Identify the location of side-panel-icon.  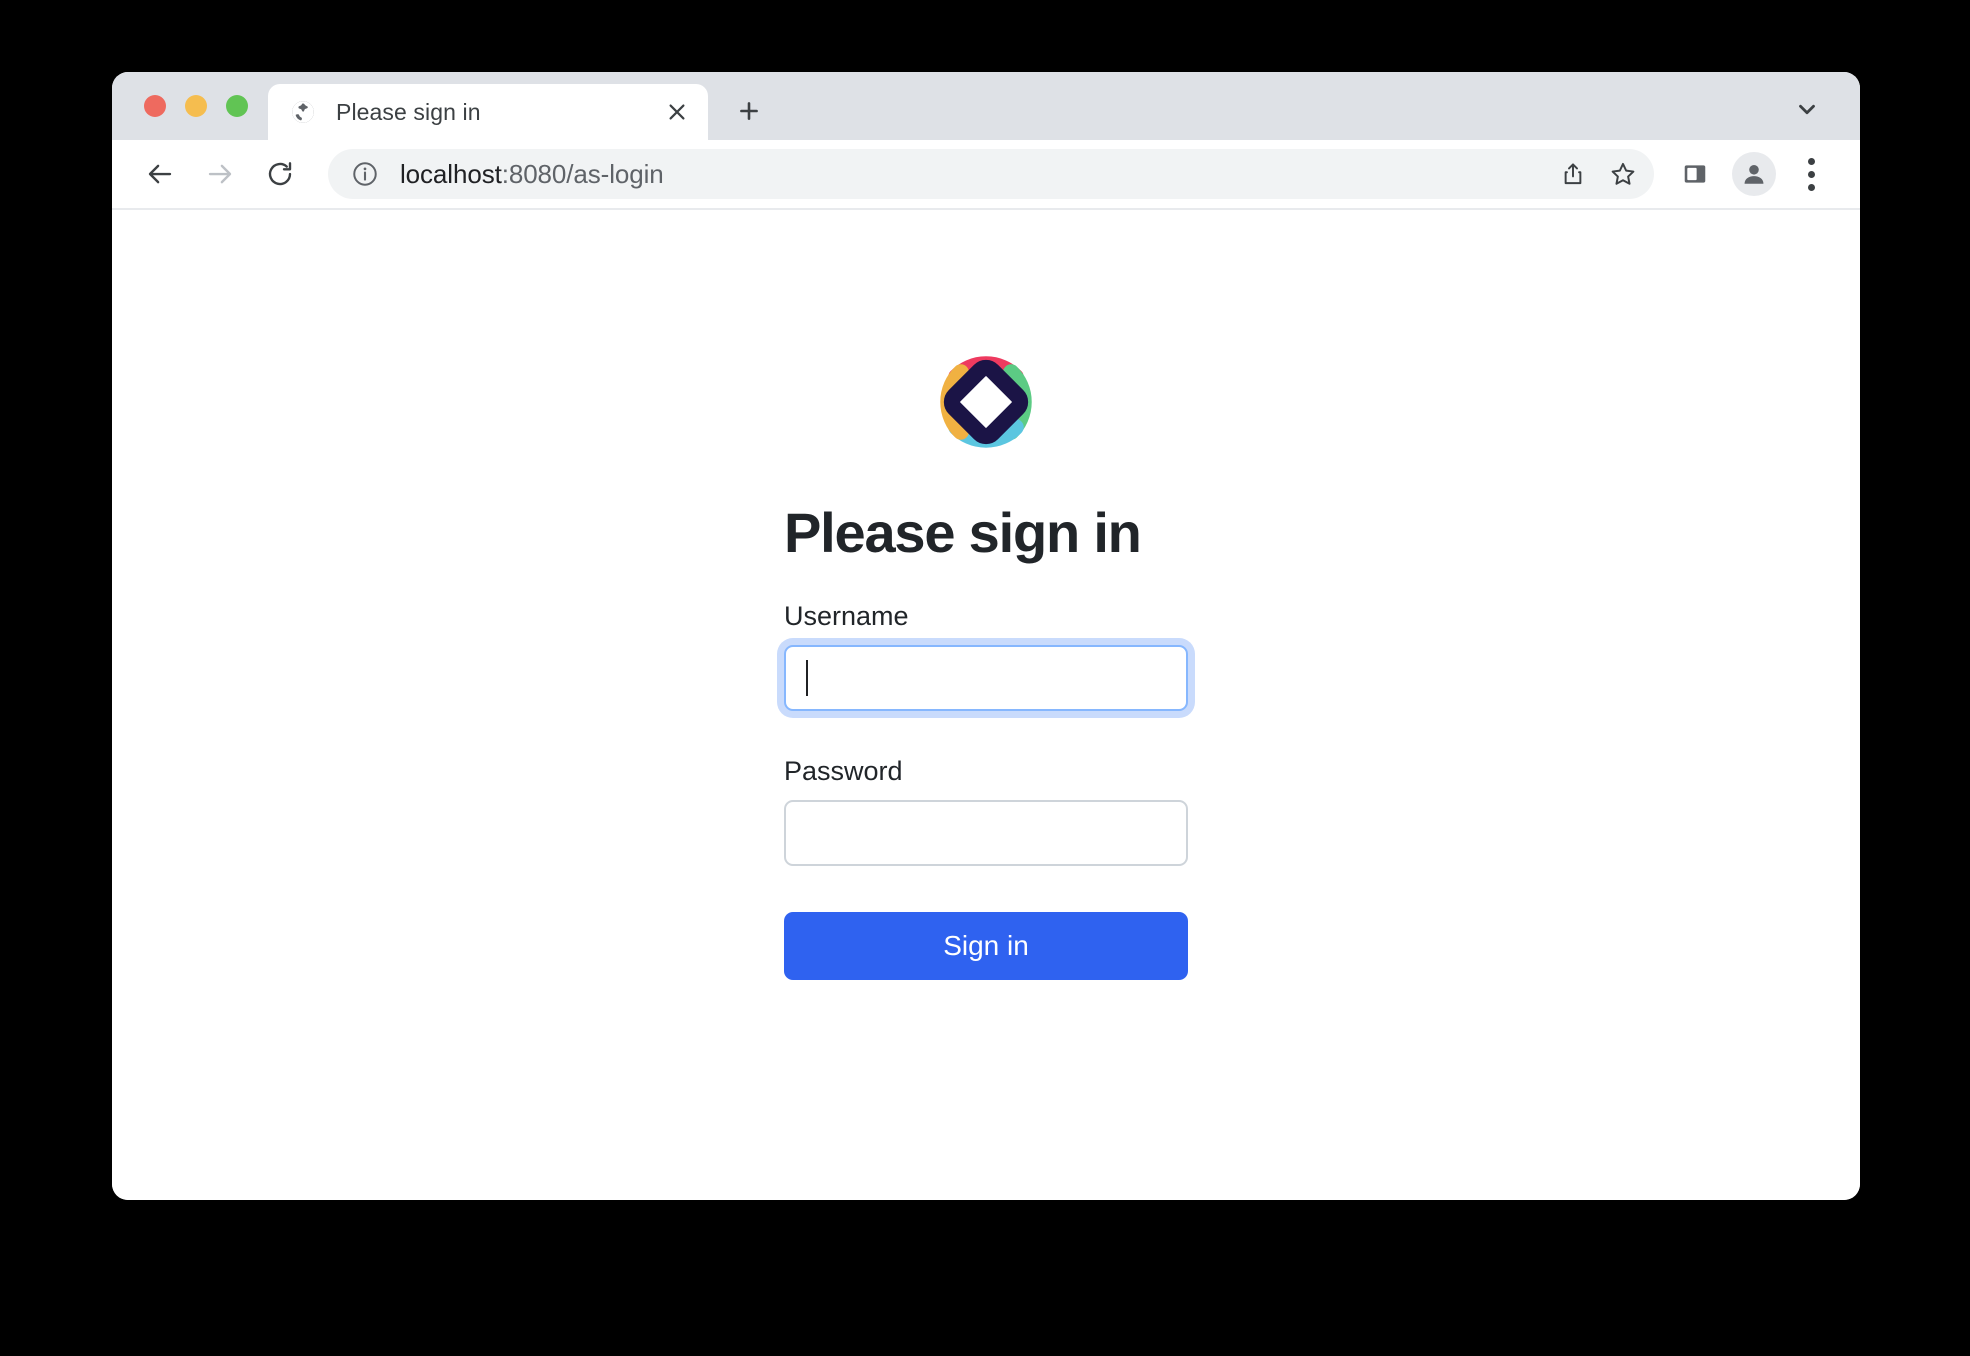
(1695, 174).